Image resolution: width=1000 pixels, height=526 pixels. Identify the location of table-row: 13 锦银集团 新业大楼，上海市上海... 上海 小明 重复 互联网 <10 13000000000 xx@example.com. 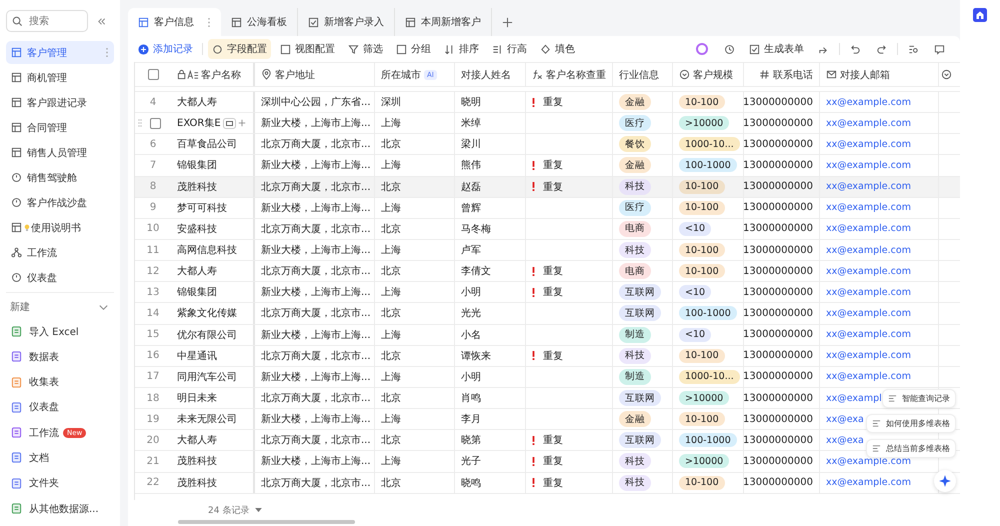
(547, 293).